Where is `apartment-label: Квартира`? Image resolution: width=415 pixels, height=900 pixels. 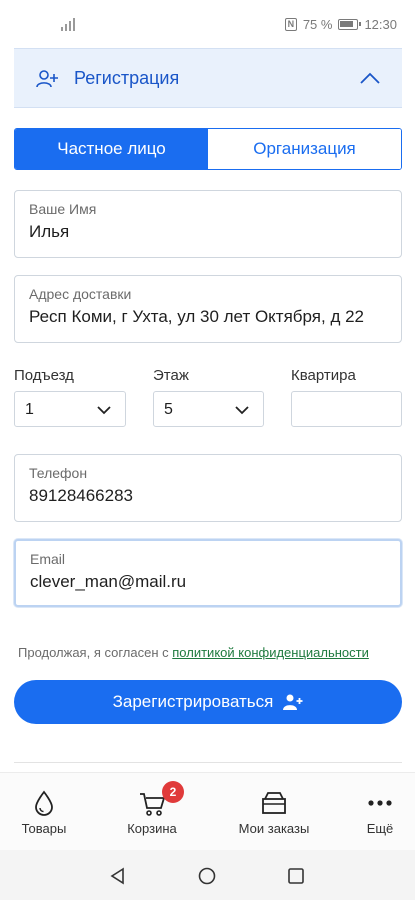
apartment-label: Квартира is located at coordinates (323, 375).